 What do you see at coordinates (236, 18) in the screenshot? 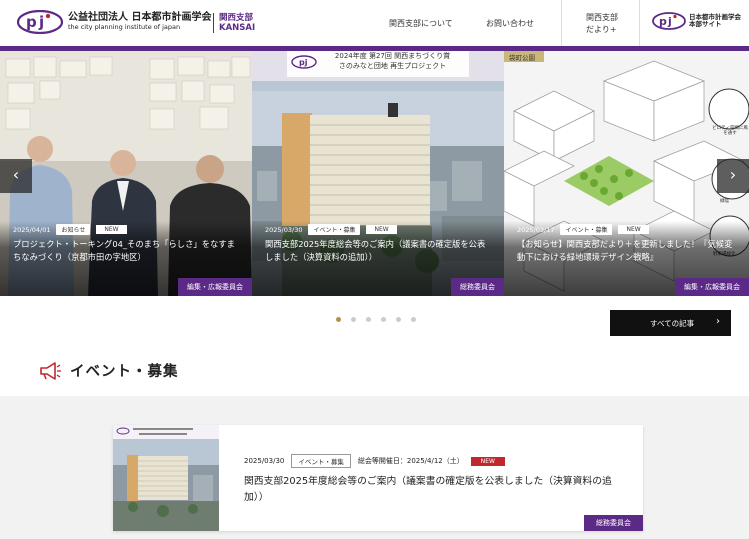
I see `branch-jp: 関西支部` at bounding box center [236, 18].